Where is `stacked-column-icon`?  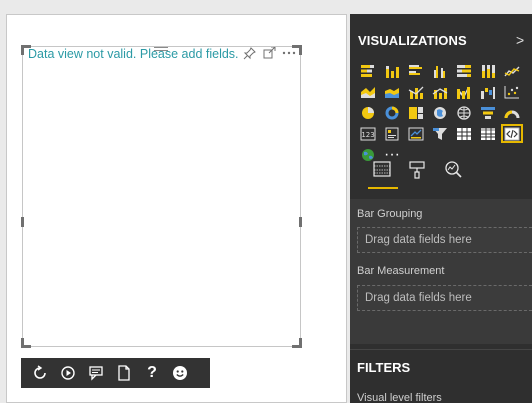
stacked-column-icon is located at coordinates (392, 70).